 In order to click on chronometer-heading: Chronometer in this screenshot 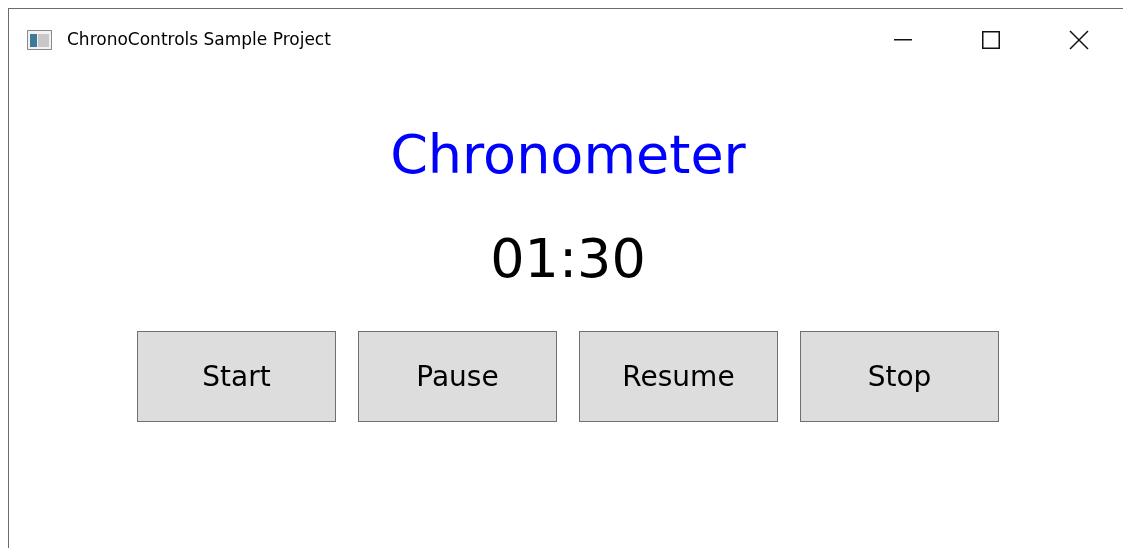, I will do `click(568, 155)`.